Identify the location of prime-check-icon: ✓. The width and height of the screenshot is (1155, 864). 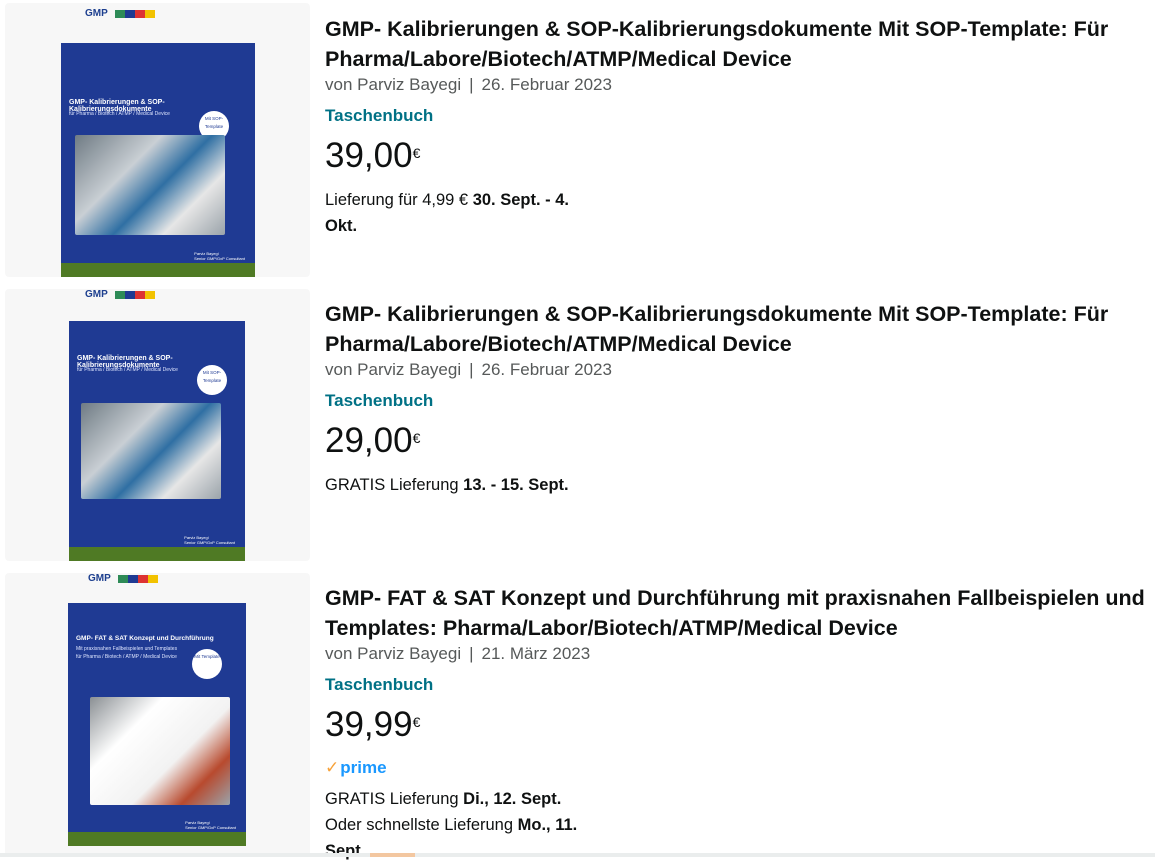
(332, 767).